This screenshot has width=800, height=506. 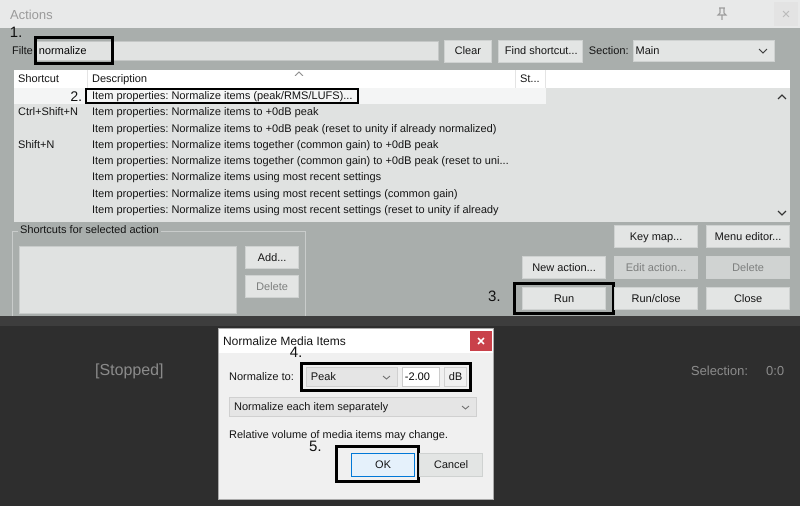 I want to click on close-icon, so click(x=481, y=341).